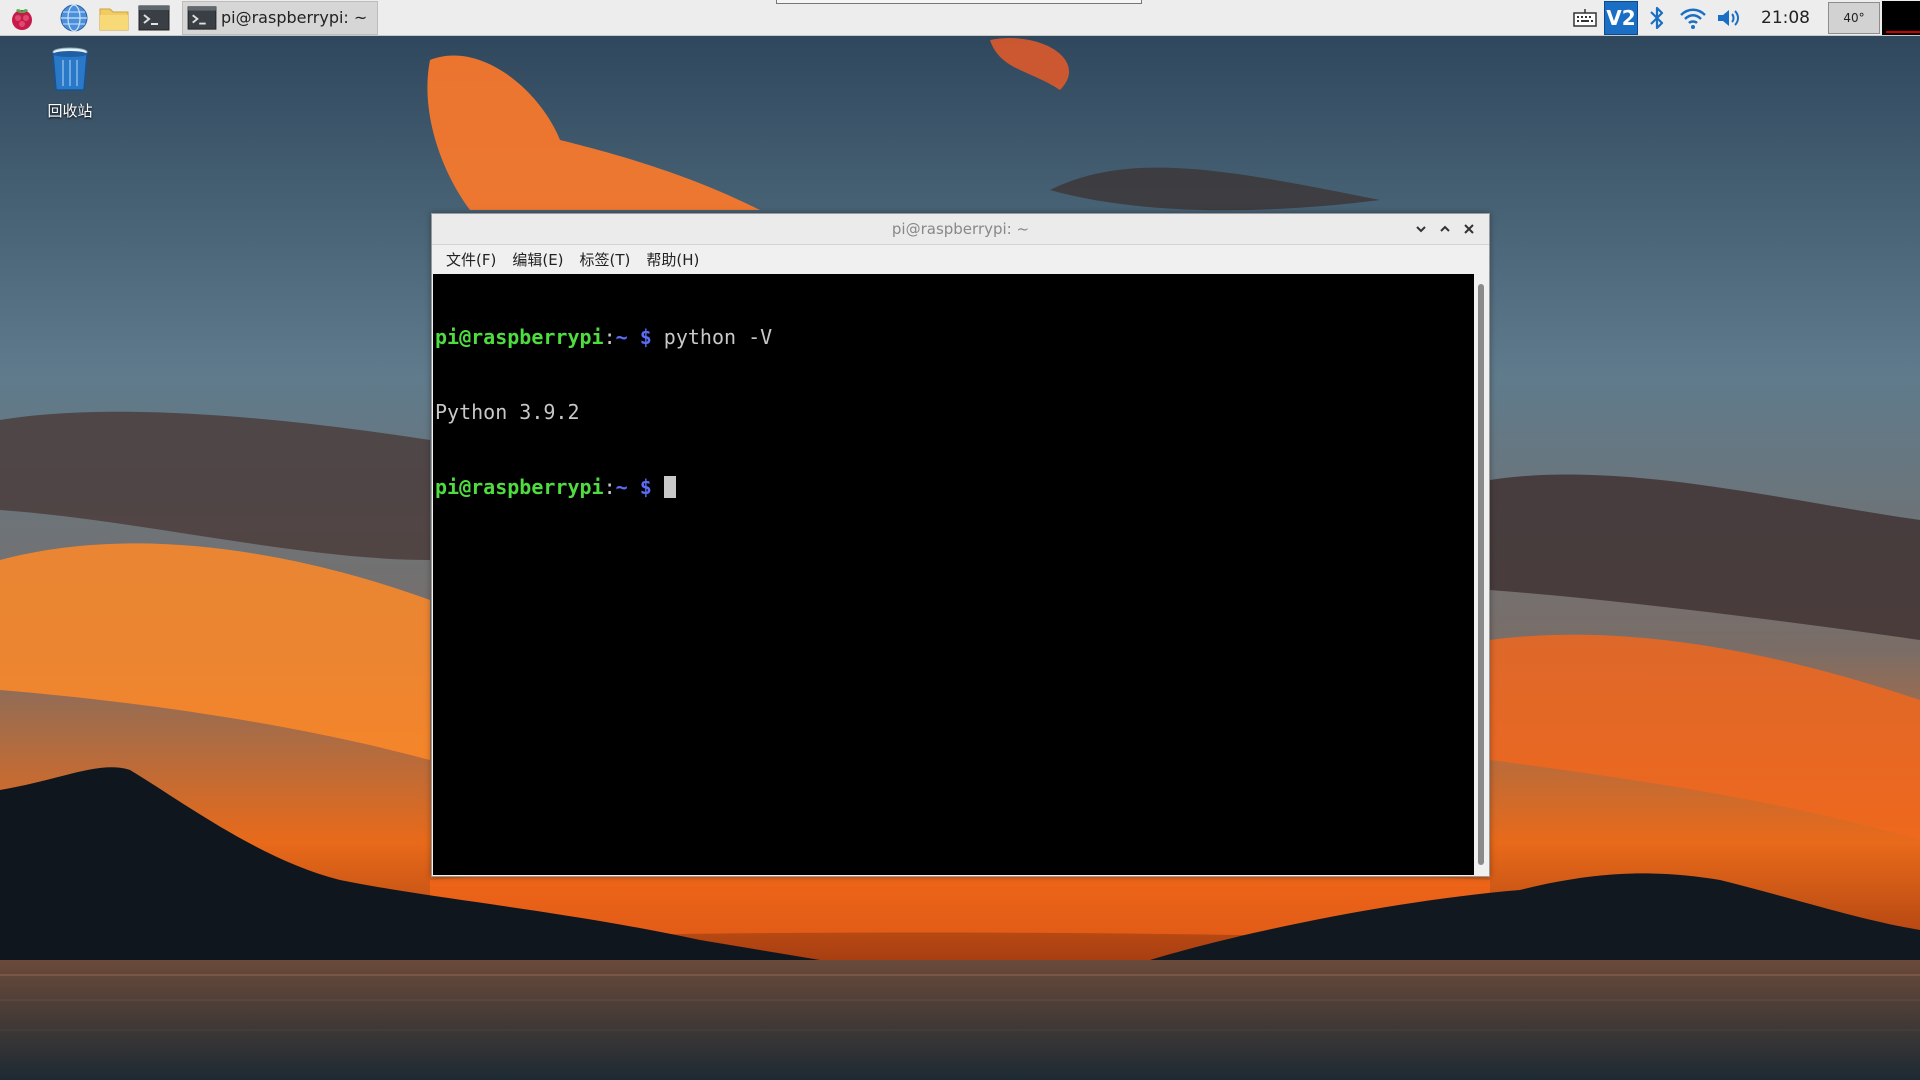  Describe the element at coordinates (960, 18) in the screenshot. I see `top-panel: pi@raspberrypi: ~ V2 21:08 40°` at that location.